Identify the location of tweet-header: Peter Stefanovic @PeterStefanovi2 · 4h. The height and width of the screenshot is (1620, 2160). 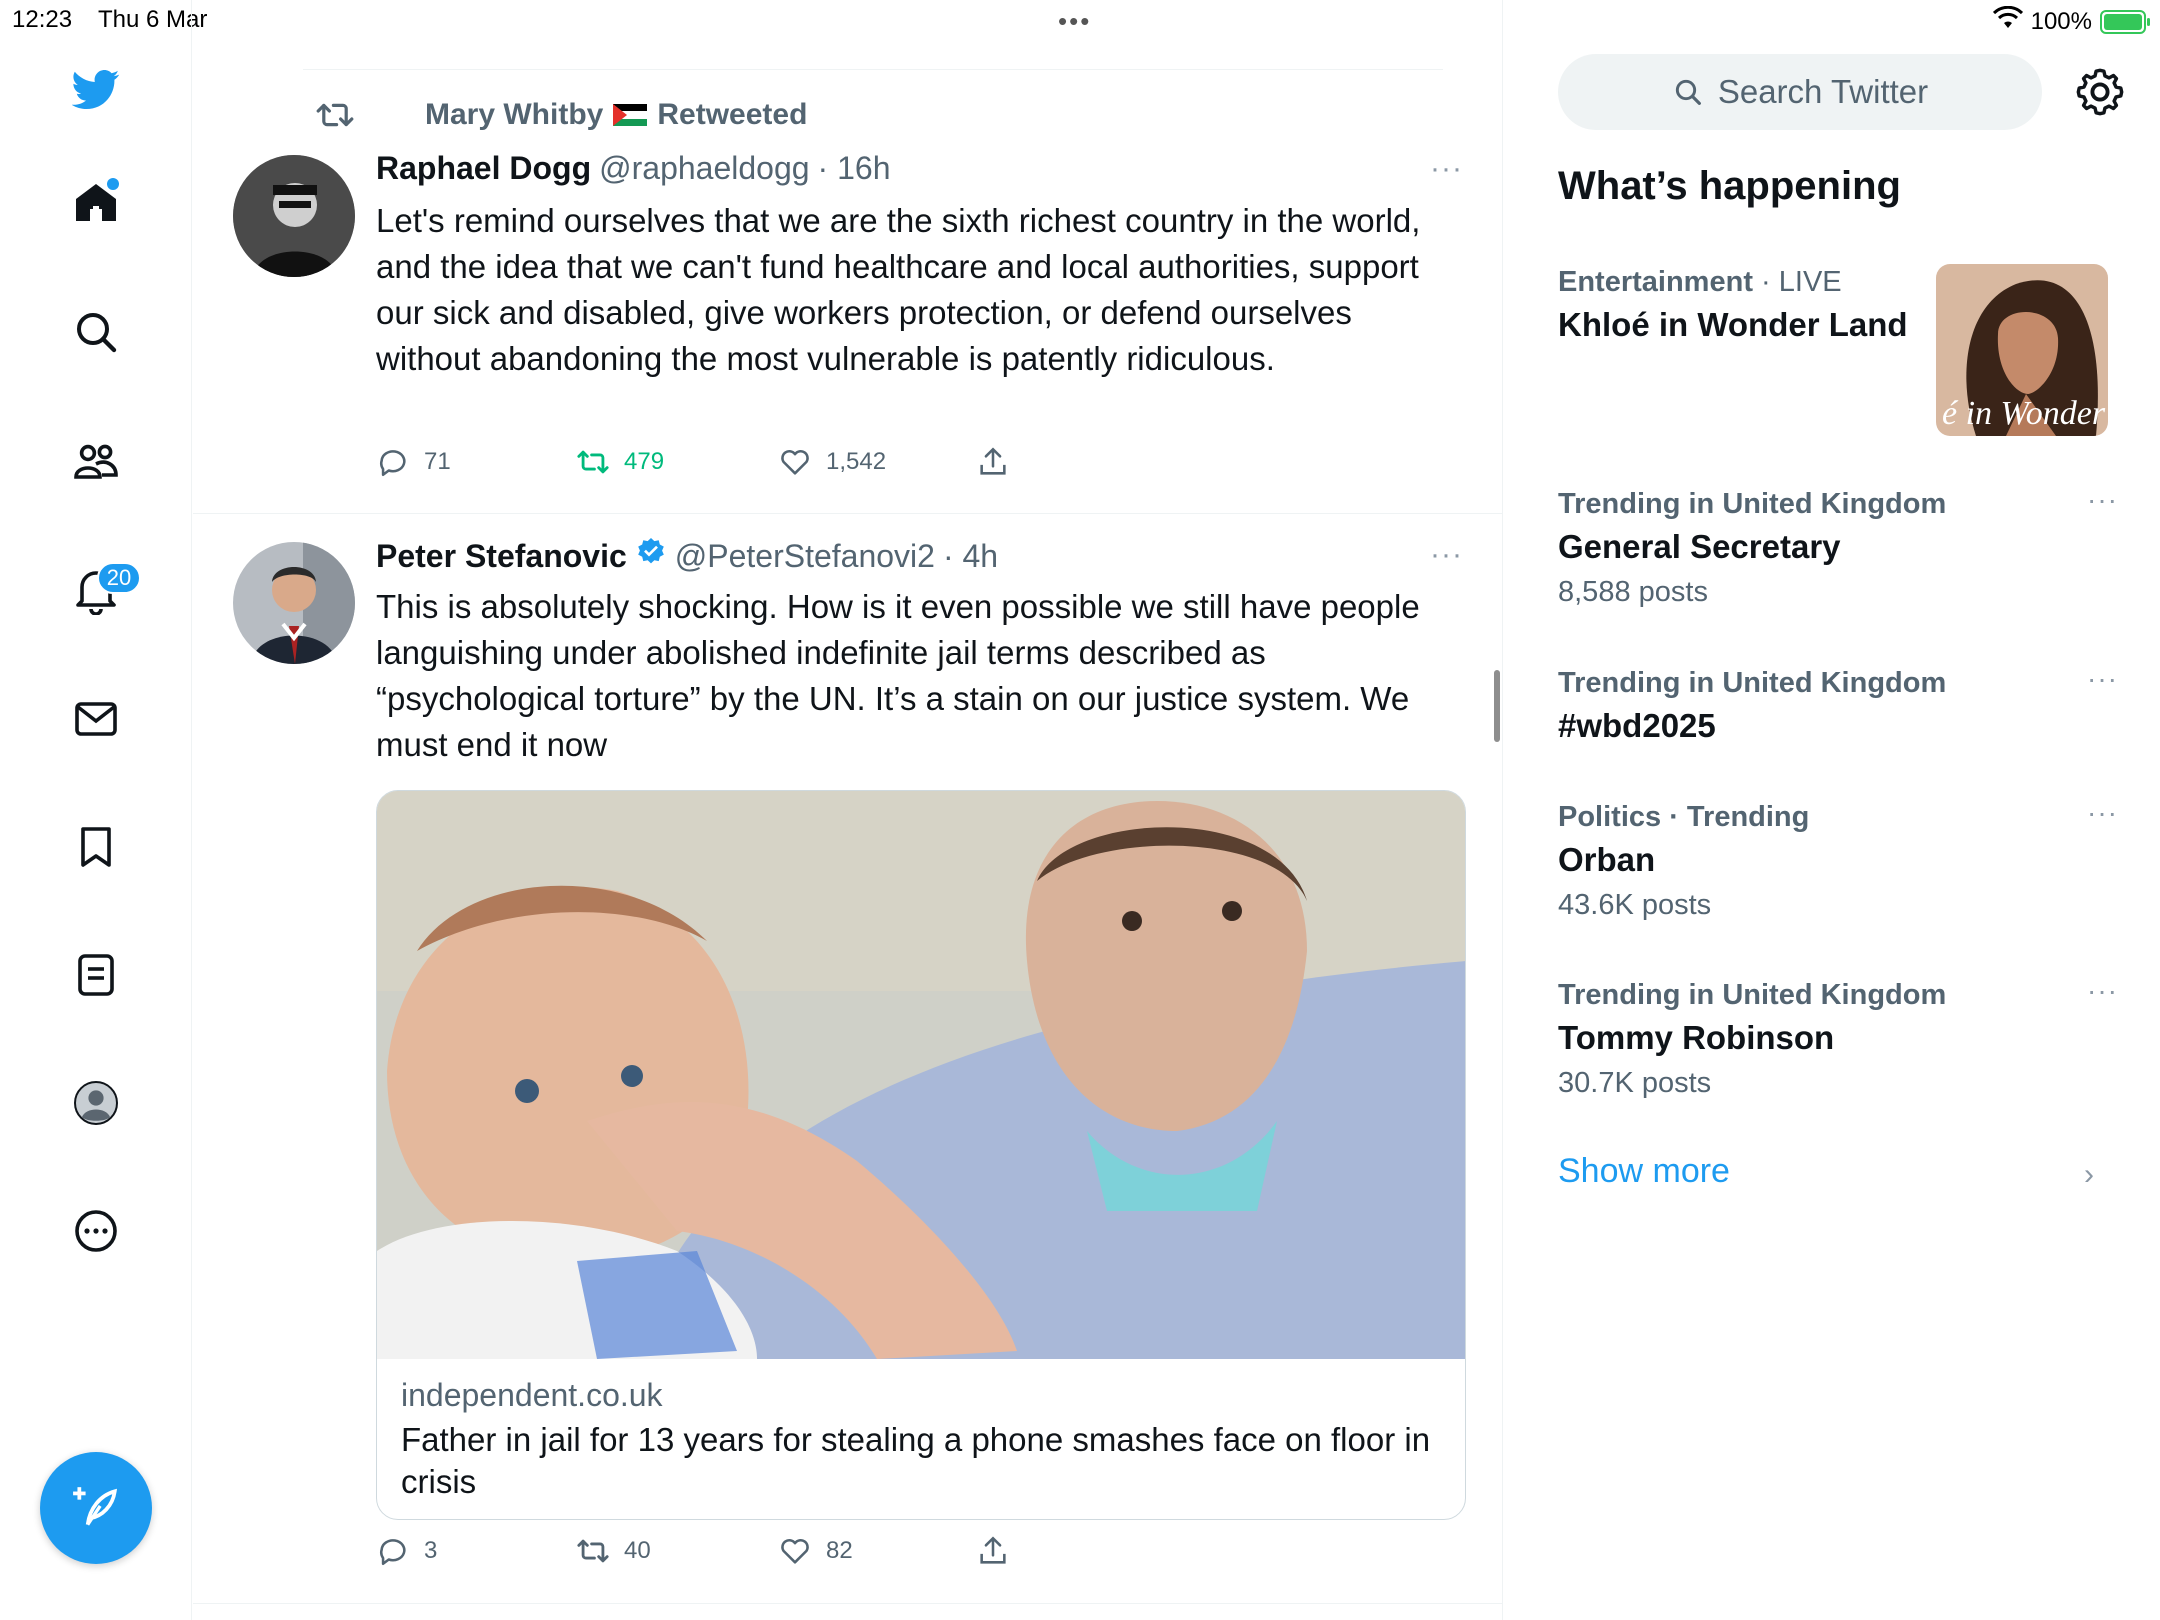
(687, 556).